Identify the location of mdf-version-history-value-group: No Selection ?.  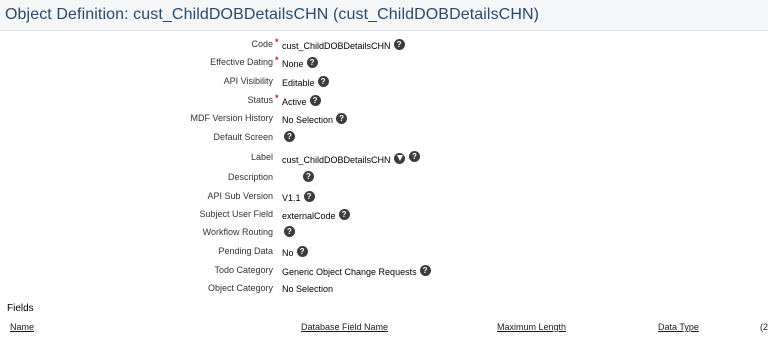
(315, 119).